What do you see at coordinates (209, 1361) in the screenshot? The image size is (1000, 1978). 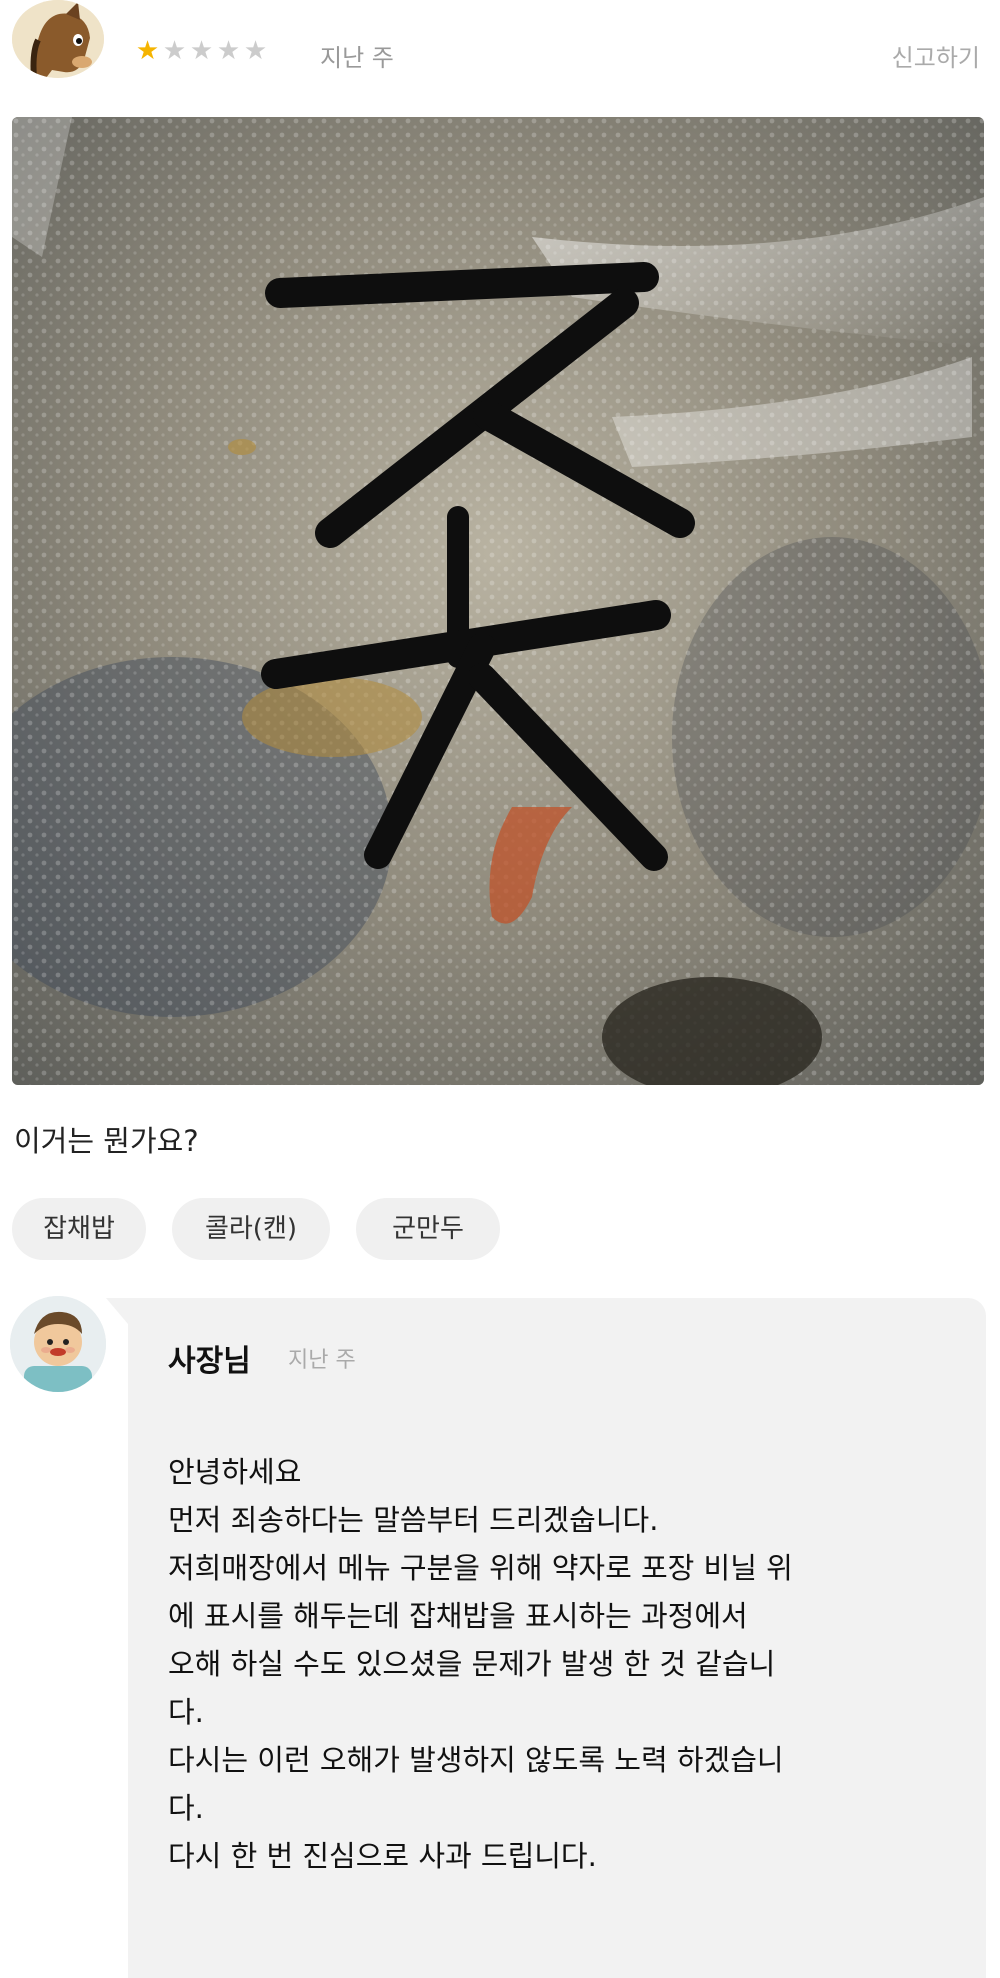 I see `owner-name: 사장님` at bounding box center [209, 1361].